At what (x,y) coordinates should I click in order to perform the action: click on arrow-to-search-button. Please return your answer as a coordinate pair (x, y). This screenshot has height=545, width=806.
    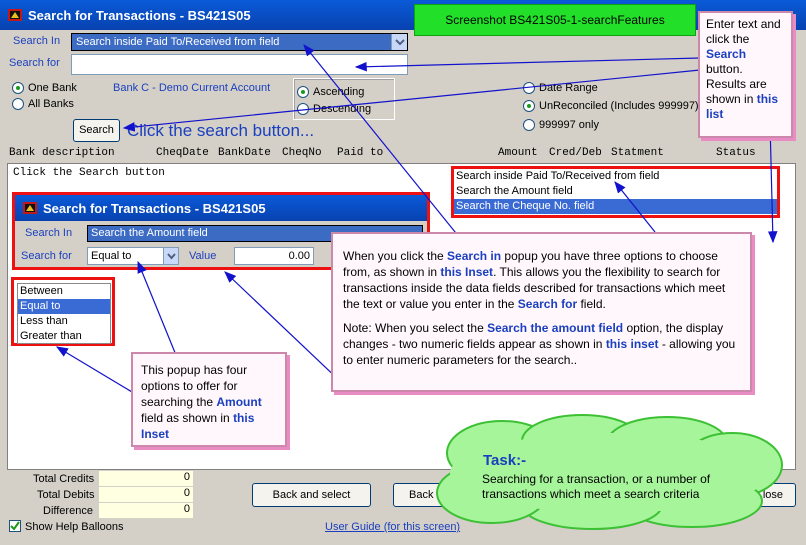
    Looking at the image, I should click on (411, 100).